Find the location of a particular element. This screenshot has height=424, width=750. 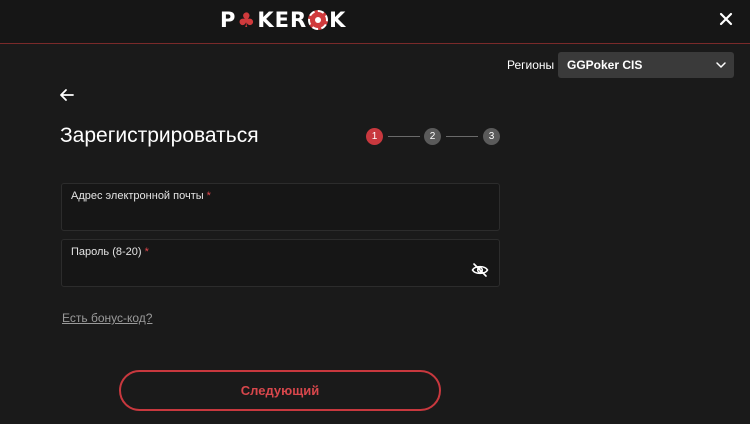

eye-off-icon is located at coordinates (480, 270).